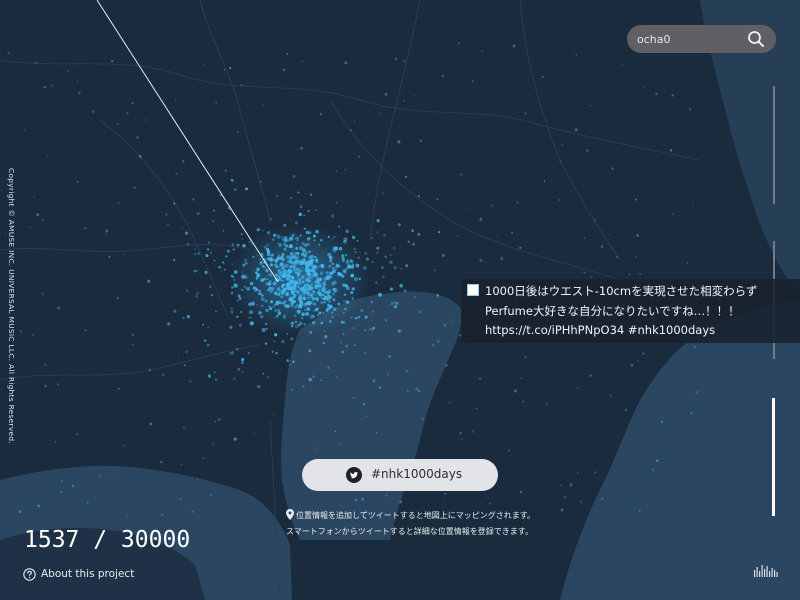 The height and width of the screenshot is (600, 800). What do you see at coordinates (400, 475) in the screenshot?
I see `hashtag-tweet-button: #nhk1000days` at bounding box center [400, 475].